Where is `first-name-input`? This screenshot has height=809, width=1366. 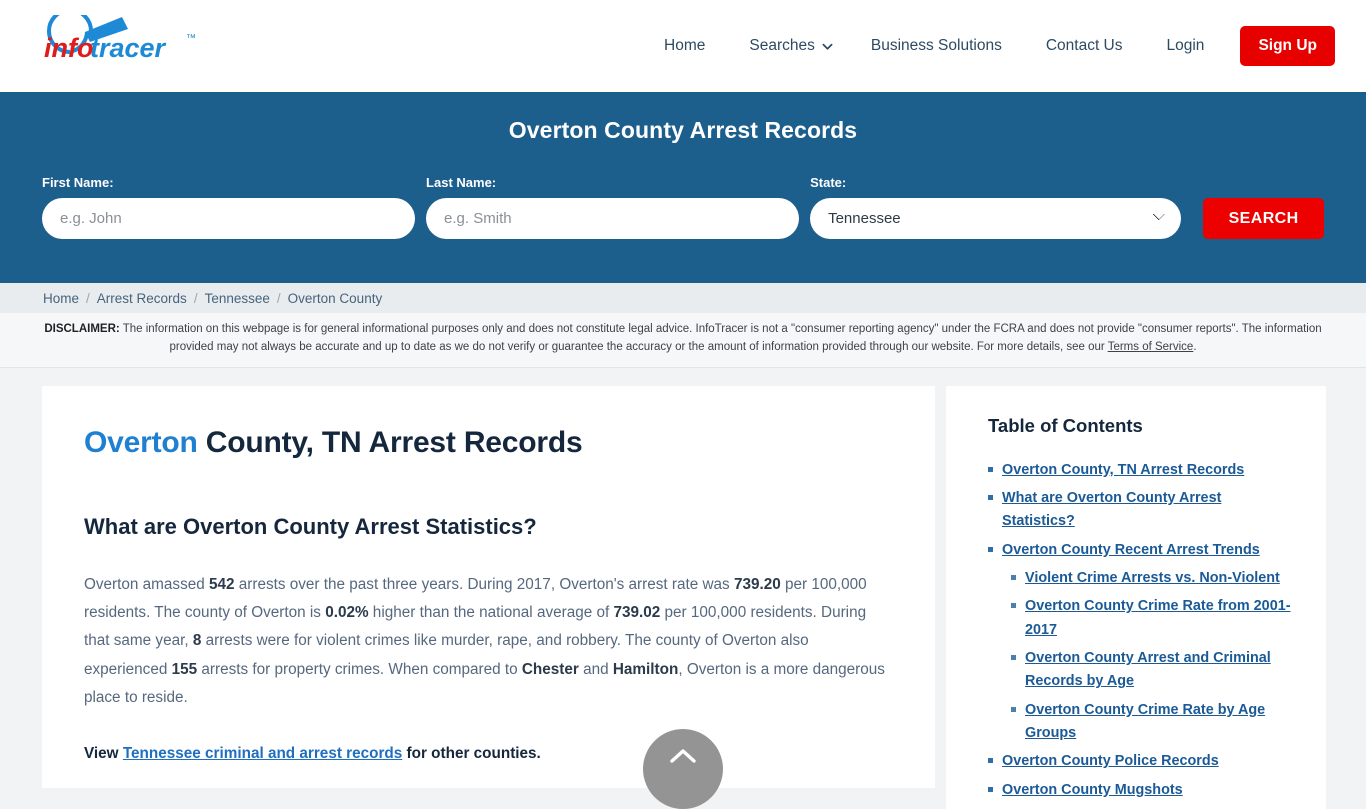 first-name-input is located at coordinates (229, 218).